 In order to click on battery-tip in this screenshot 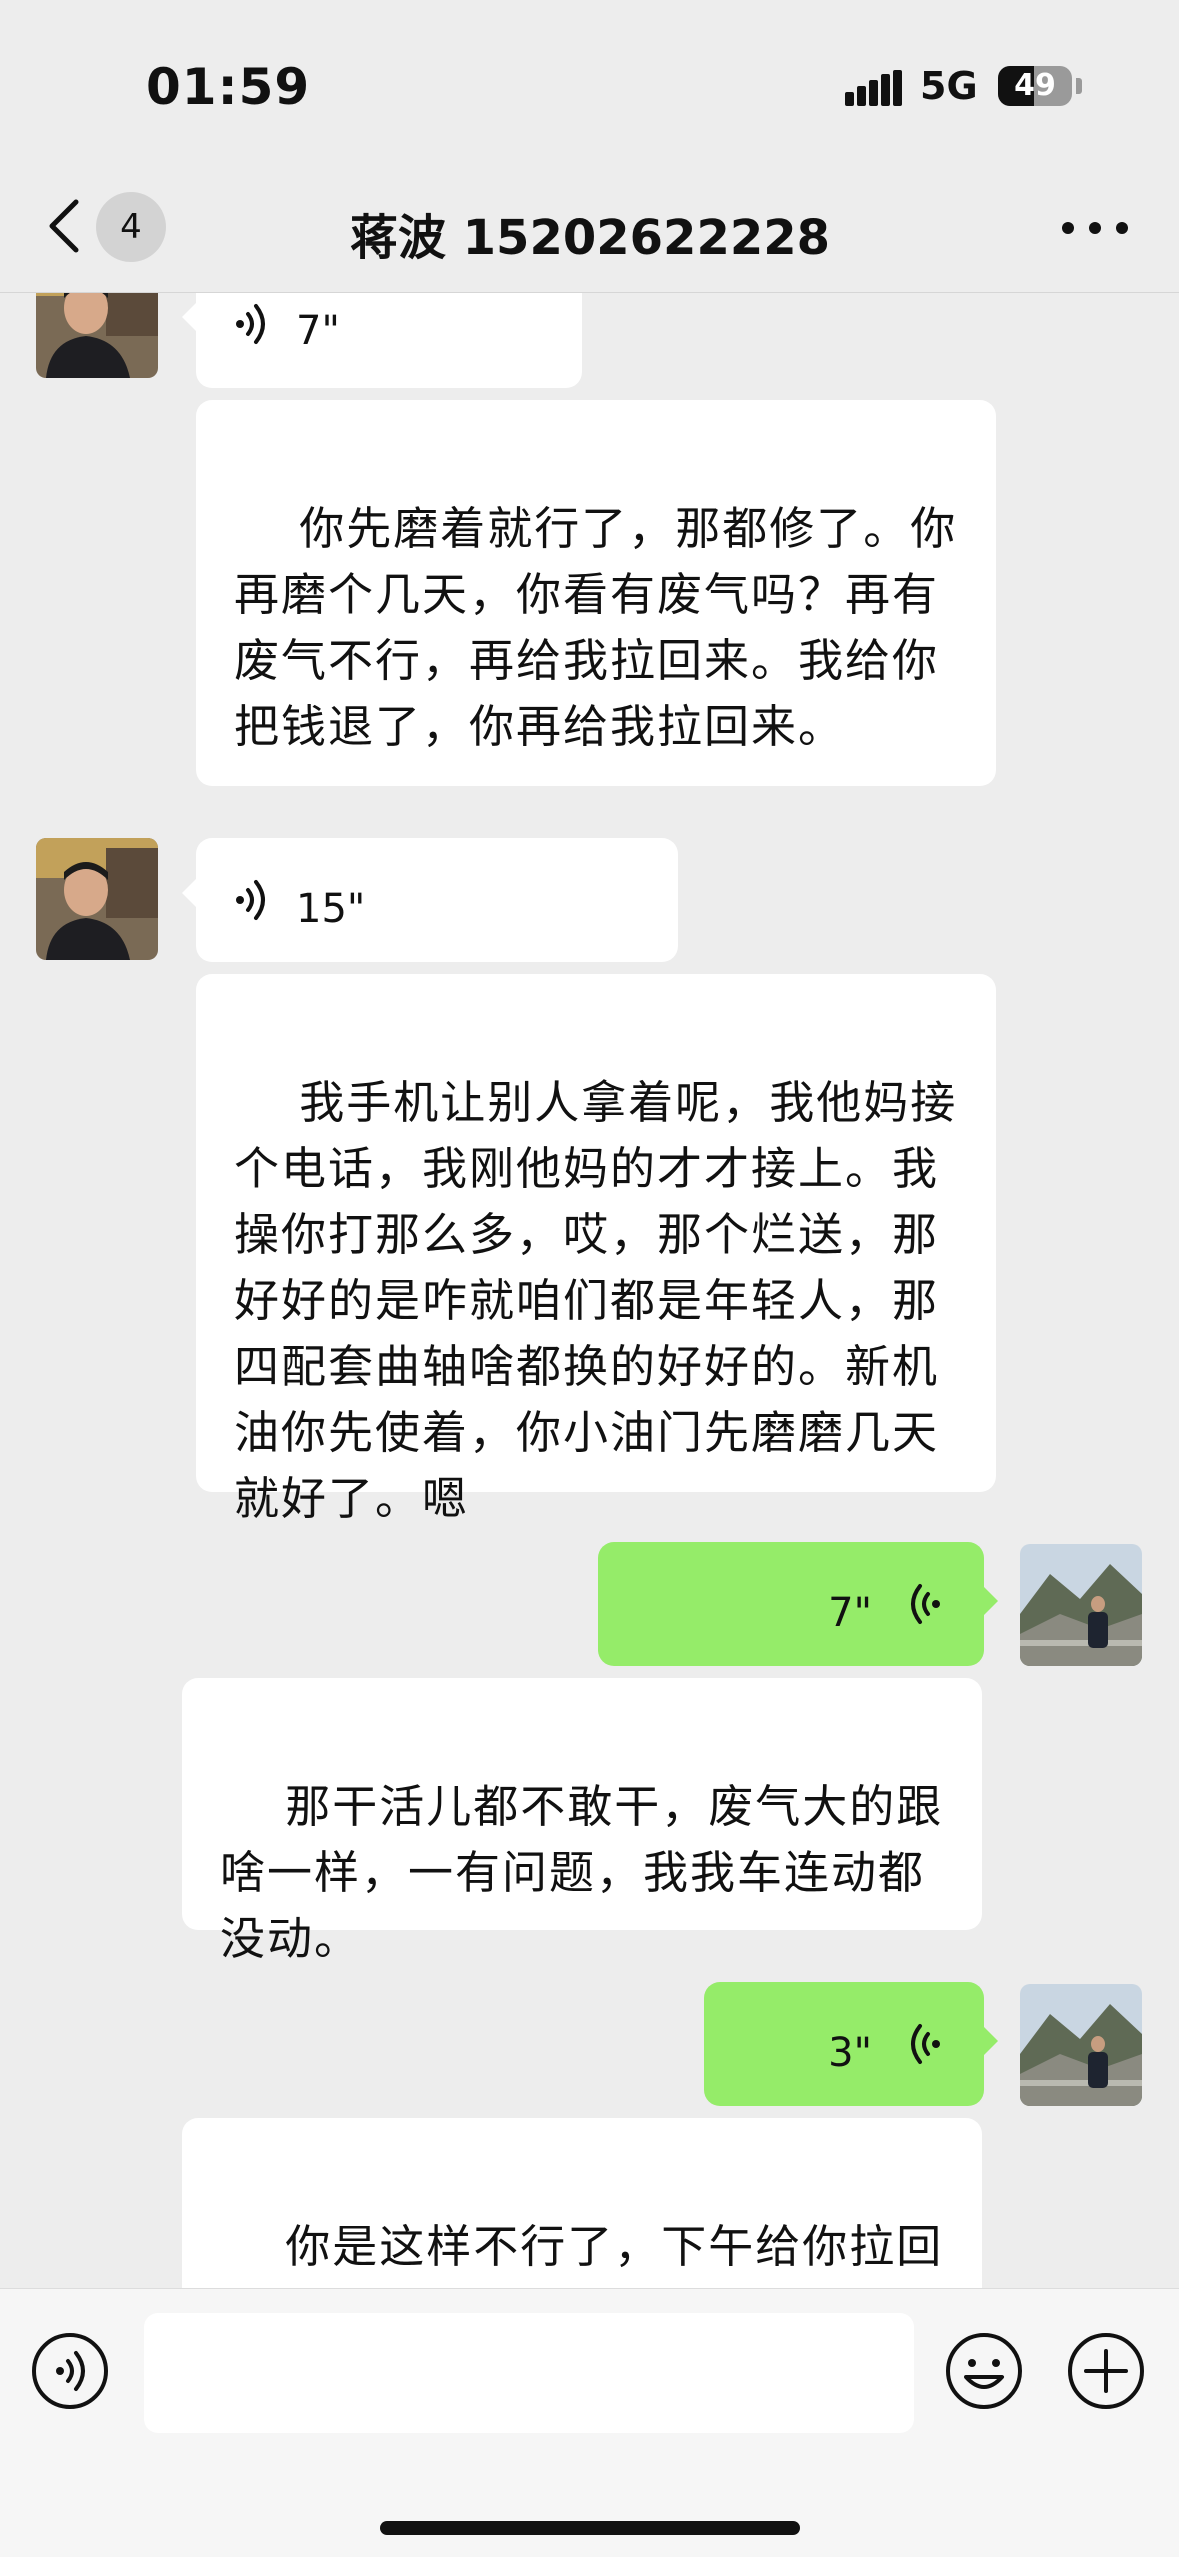, I will do `click(1079, 86)`.